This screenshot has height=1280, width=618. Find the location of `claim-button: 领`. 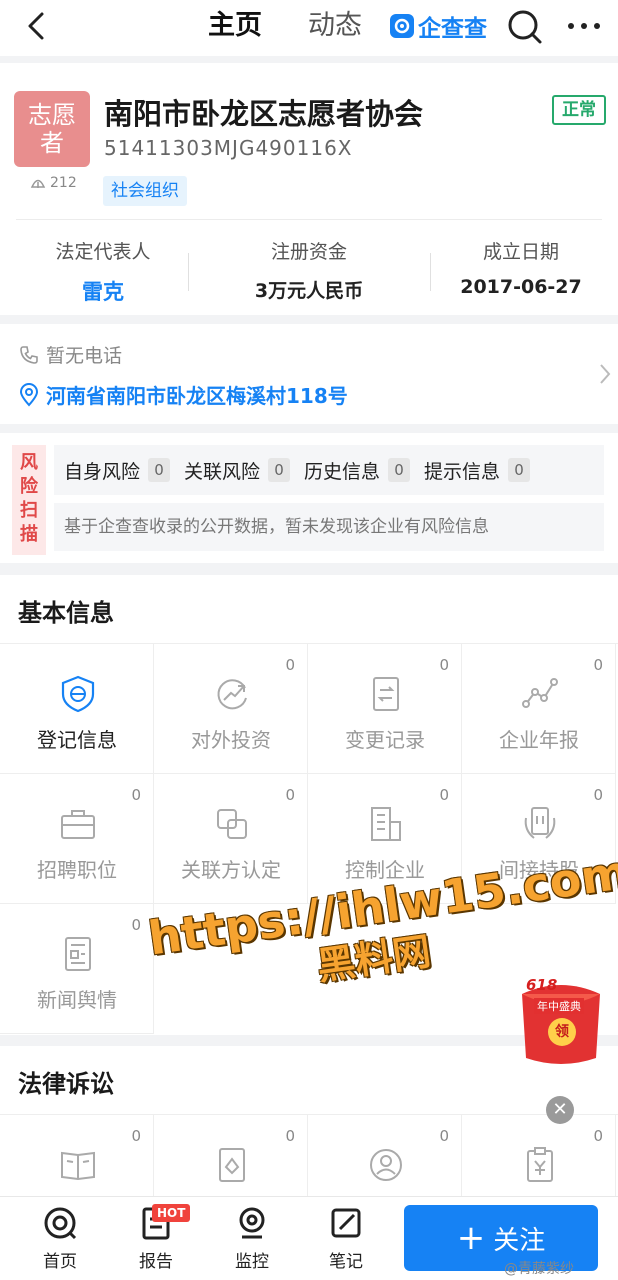

claim-button: 领 is located at coordinates (562, 1032).